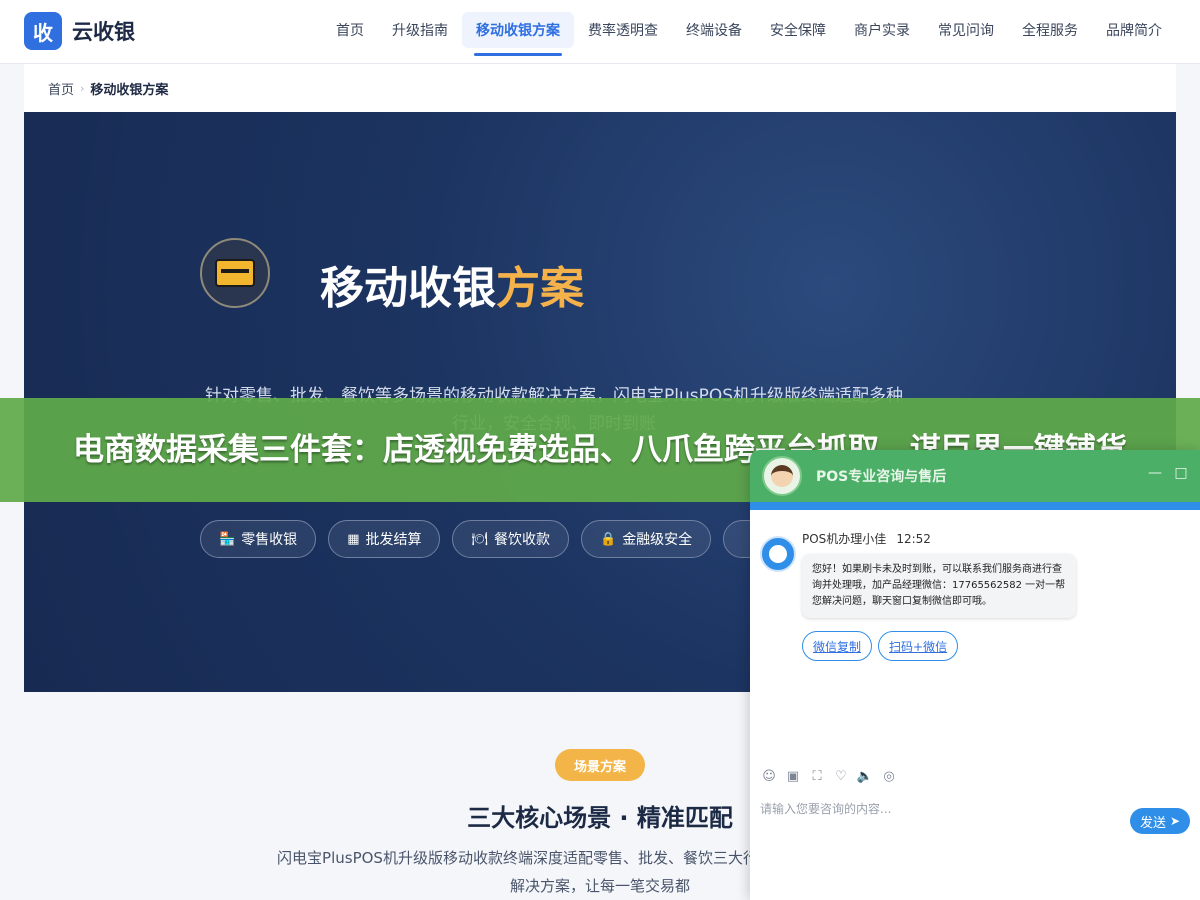 This screenshot has width=1200, height=900. What do you see at coordinates (540, 288) in the screenshot?
I see `hero-title-accent: 方案` at bounding box center [540, 288].